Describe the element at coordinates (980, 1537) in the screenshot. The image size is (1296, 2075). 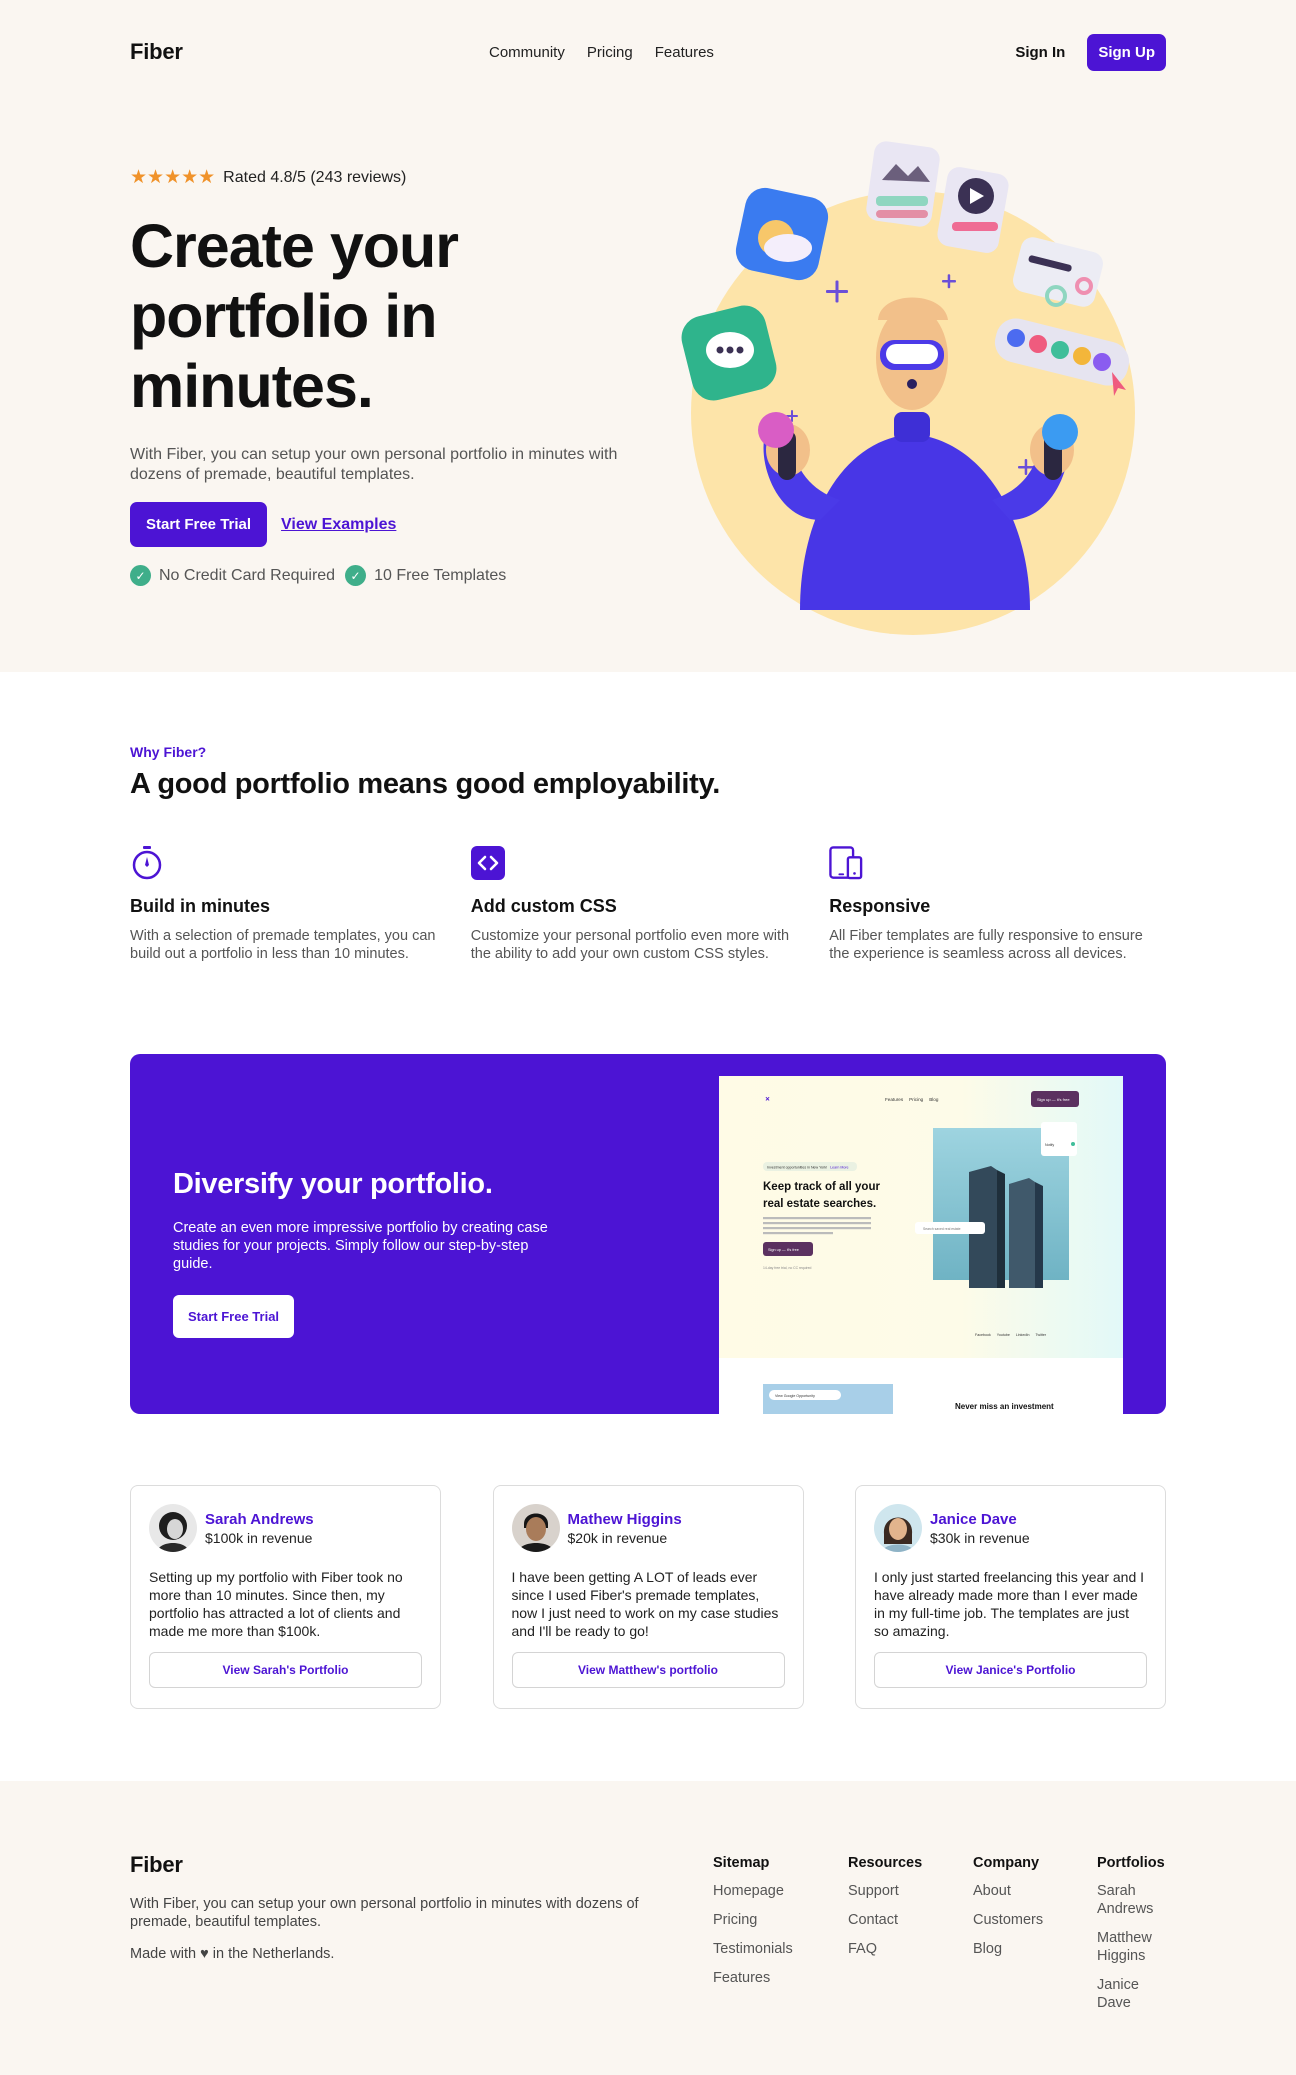
I see `testimonial-revenue: $30k in revenue` at that location.